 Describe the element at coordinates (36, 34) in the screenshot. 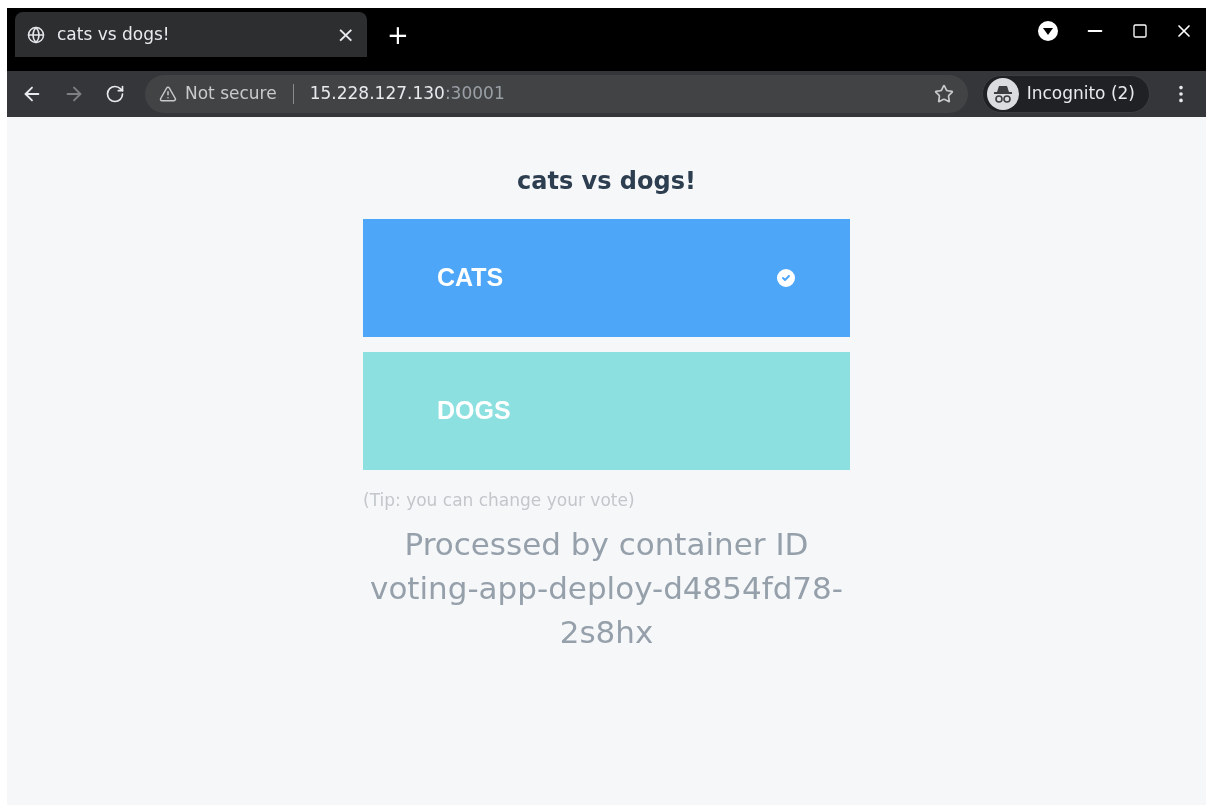

I see `globe-icon` at that location.